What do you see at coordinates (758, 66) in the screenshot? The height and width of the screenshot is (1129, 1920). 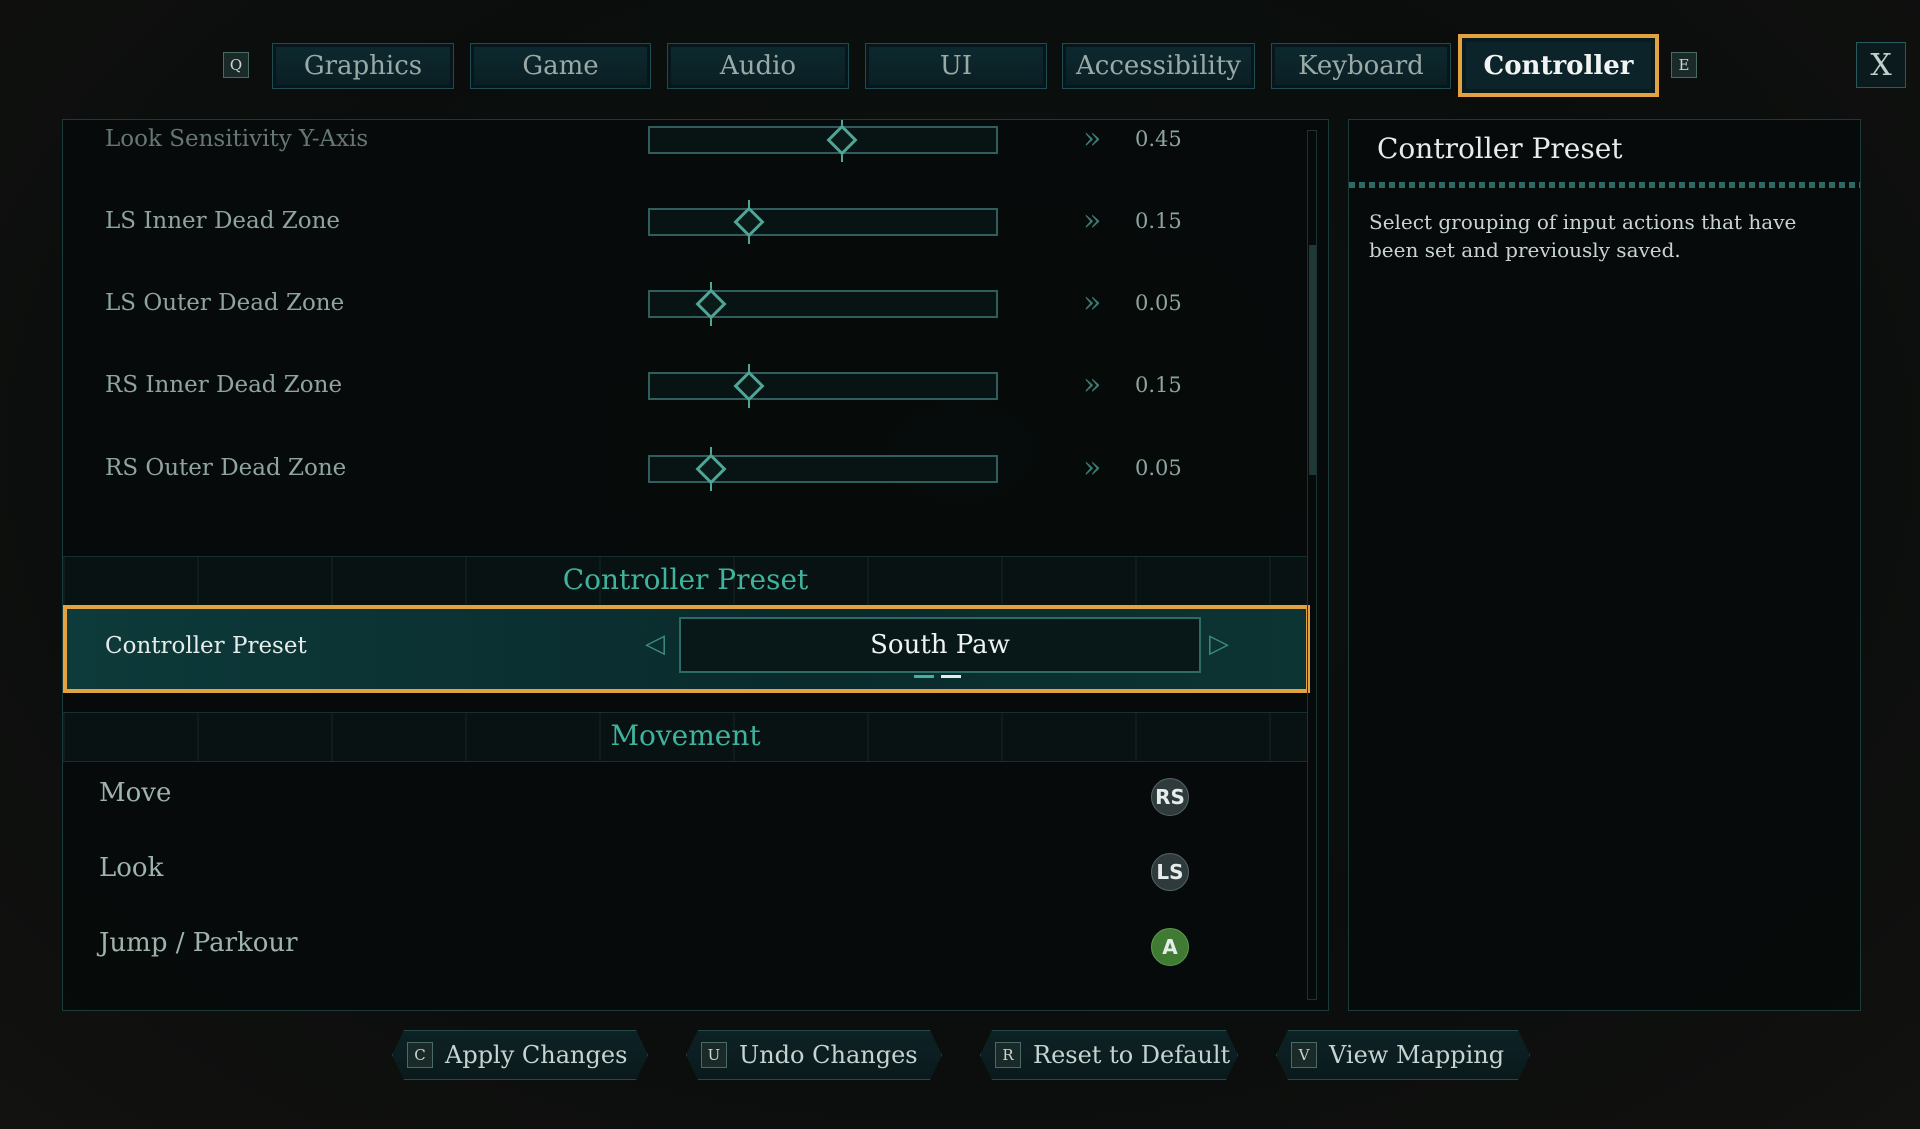 I see `tab-audio: Audio` at bounding box center [758, 66].